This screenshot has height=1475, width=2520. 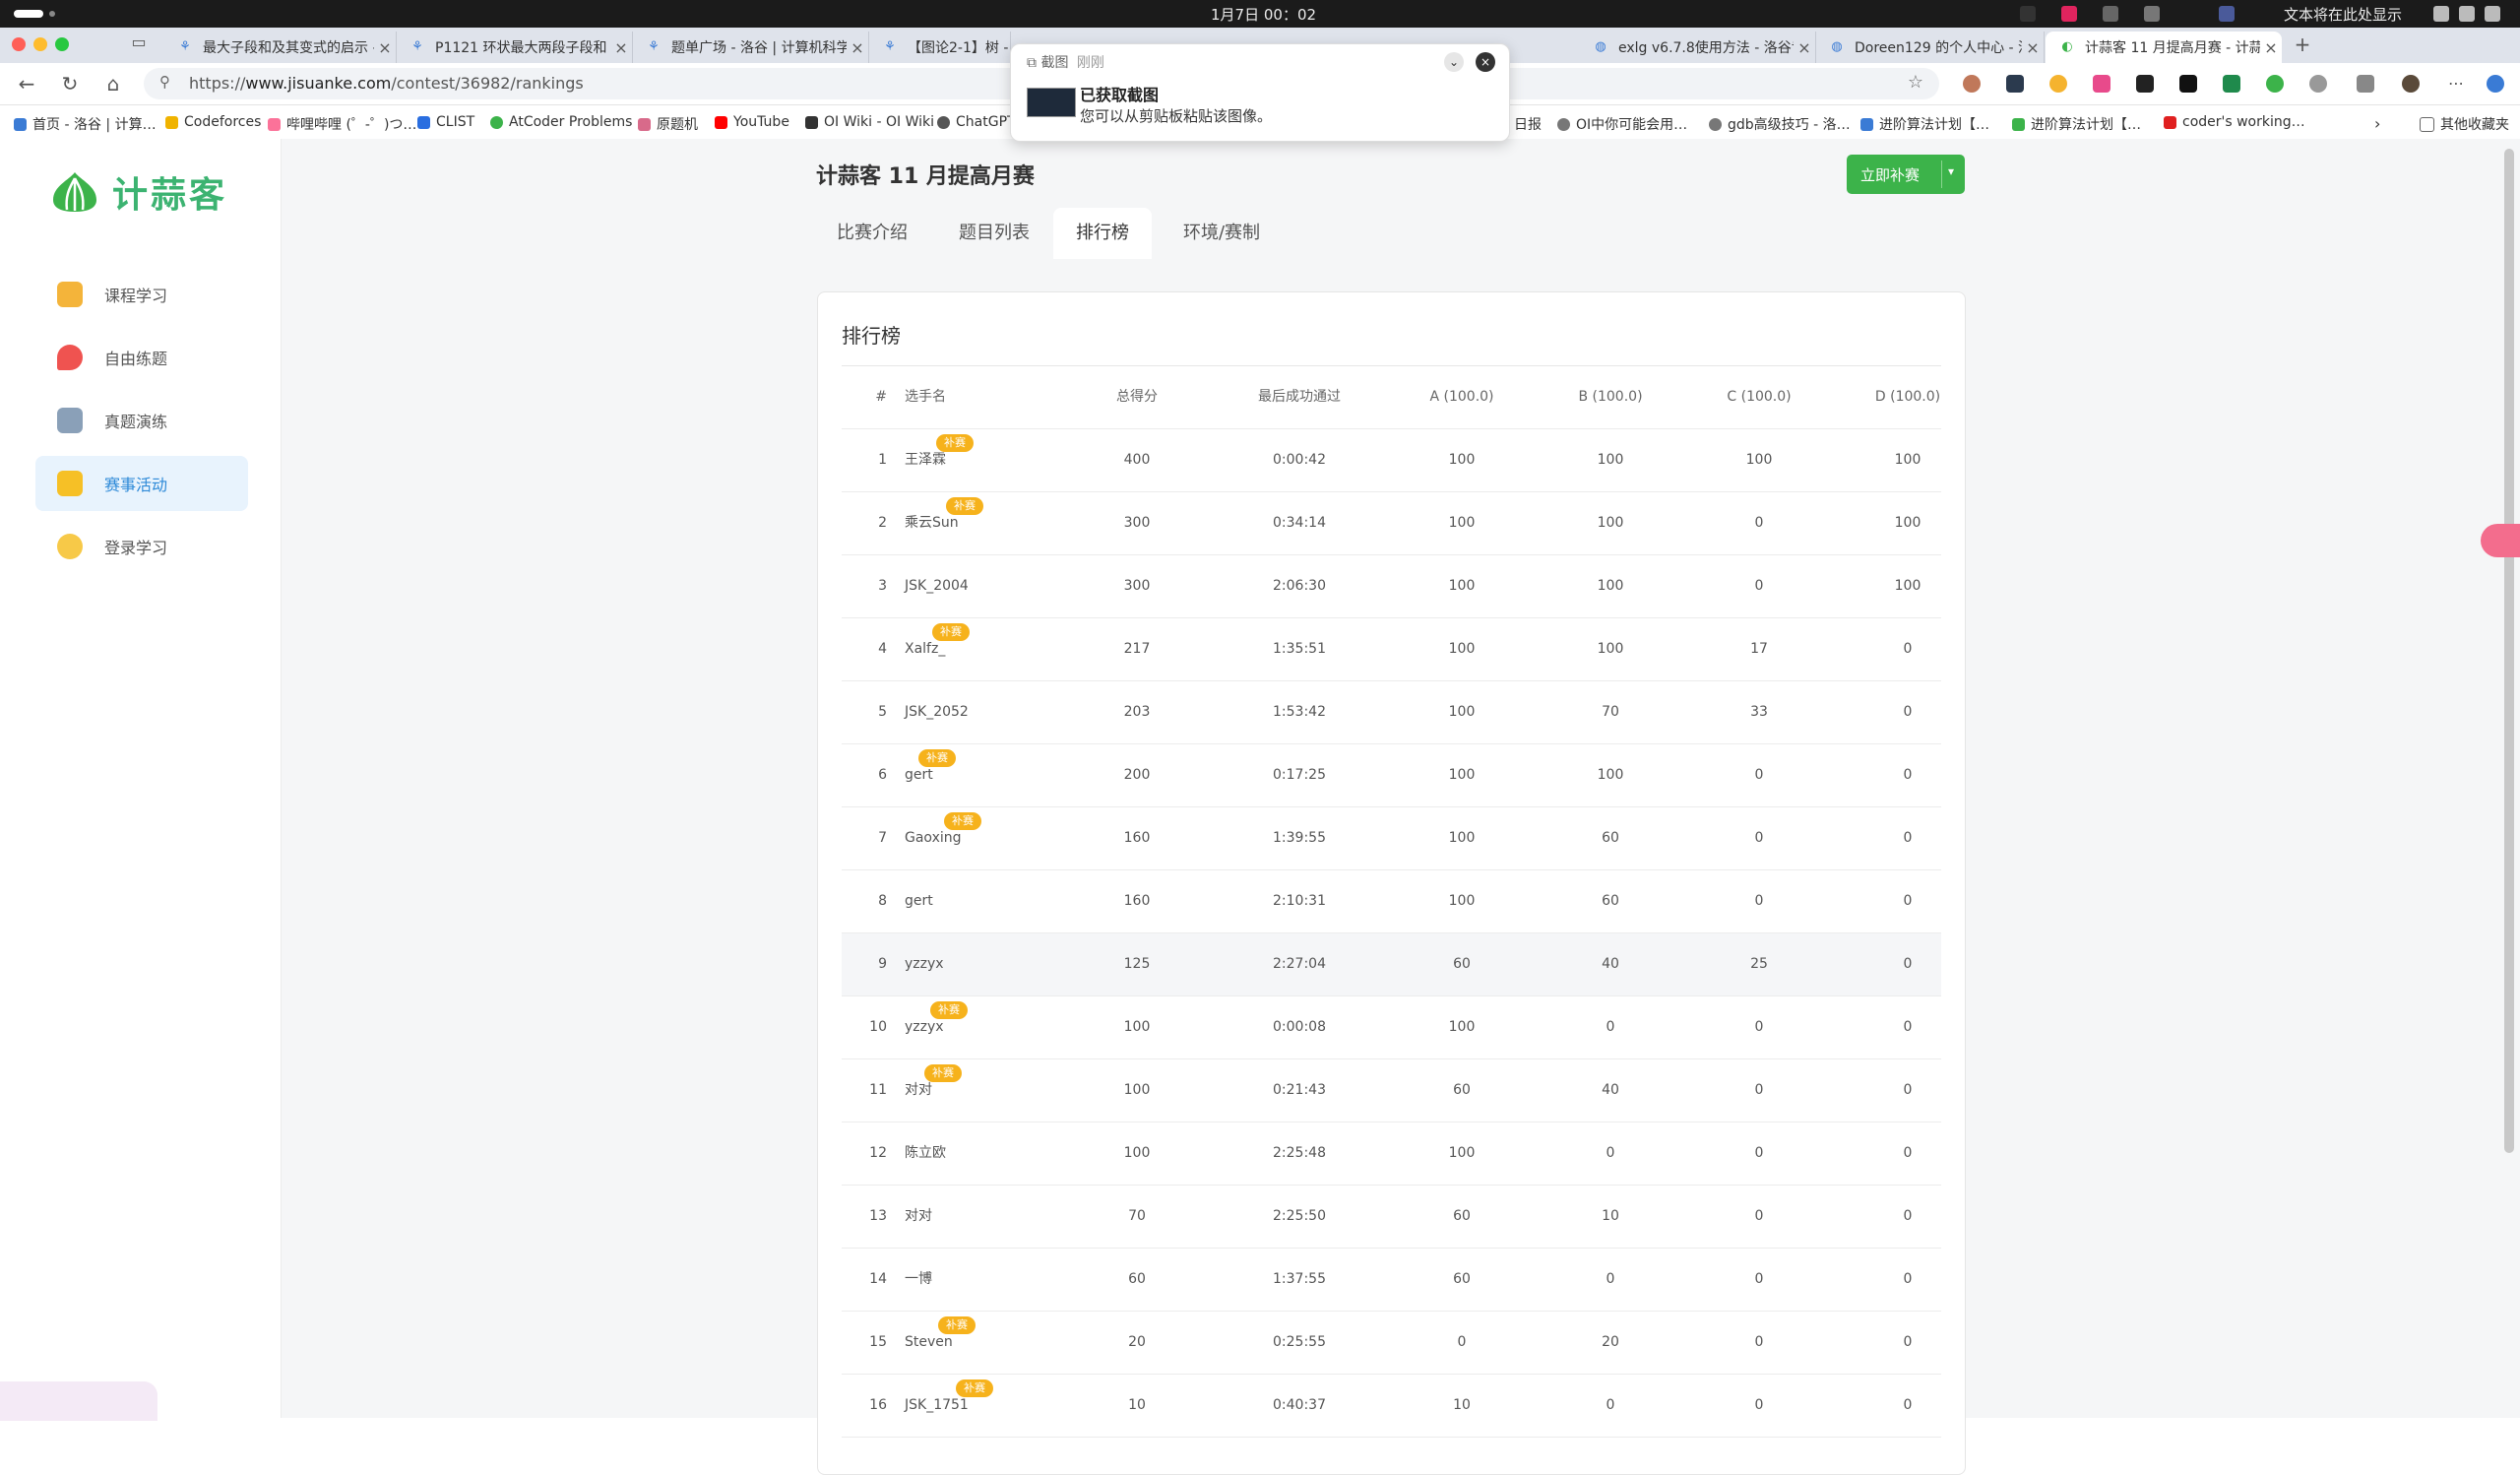 What do you see at coordinates (1391, 1217) in the screenshot?
I see `table-row: 13 对对 70 2:25:50 60 10 0 0` at bounding box center [1391, 1217].